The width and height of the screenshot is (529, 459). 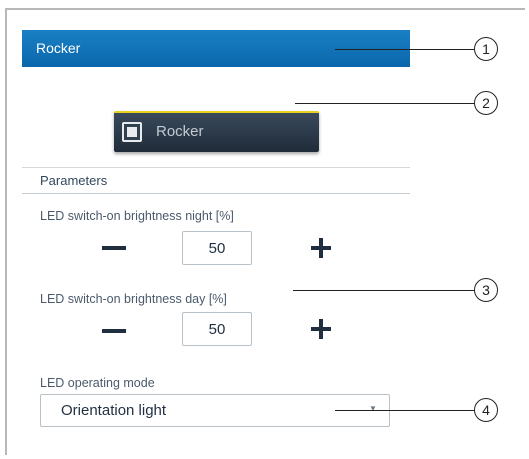 I want to click on callout-1: 1, so click(x=486, y=49).